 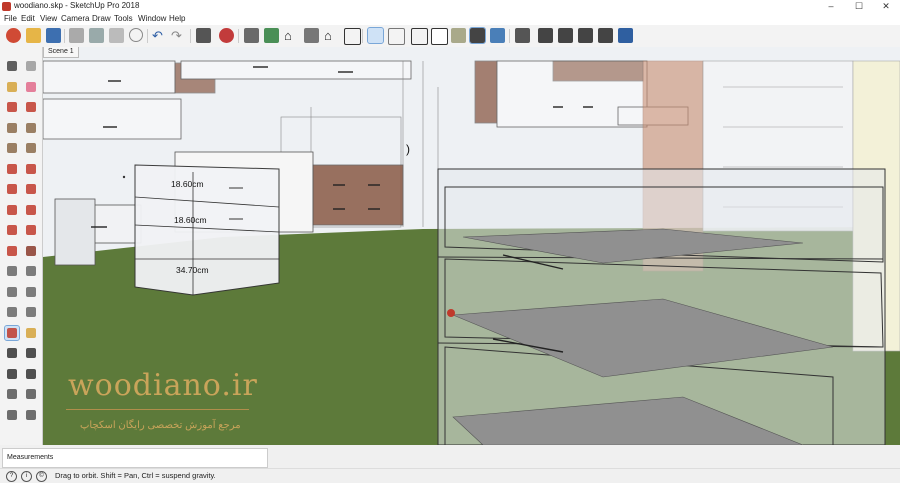 What do you see at coordinates (886, 6) in the screenshot?
I see `close-button: ✕` at bounding box center [886, 6].